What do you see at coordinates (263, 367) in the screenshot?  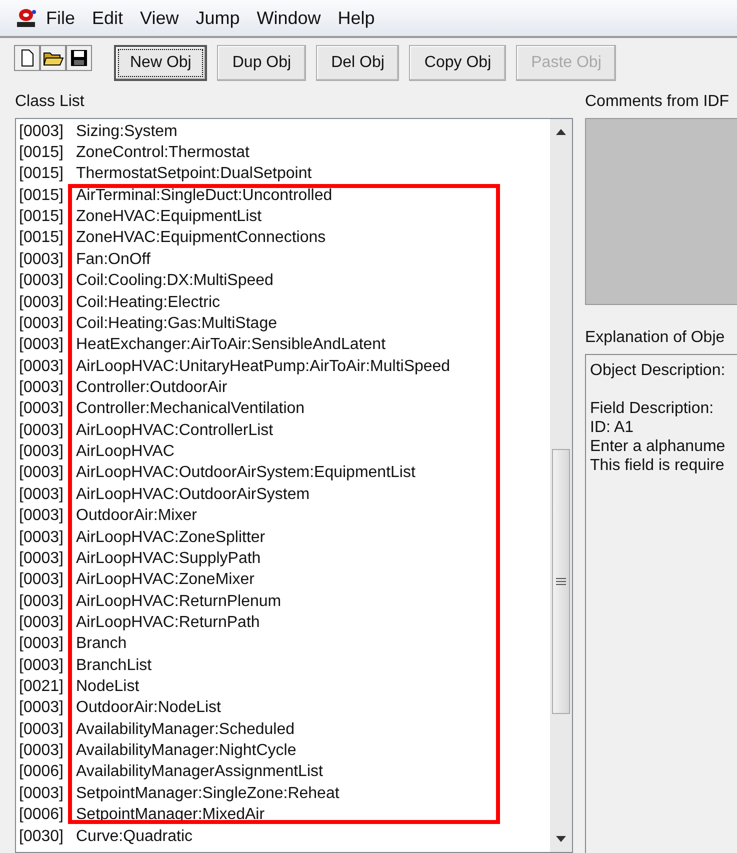 I see `class-name: AirLoopHVAC:UnitaryHeatPump:AirToAir:MultiSpeed` at bounding box center [263, 367].